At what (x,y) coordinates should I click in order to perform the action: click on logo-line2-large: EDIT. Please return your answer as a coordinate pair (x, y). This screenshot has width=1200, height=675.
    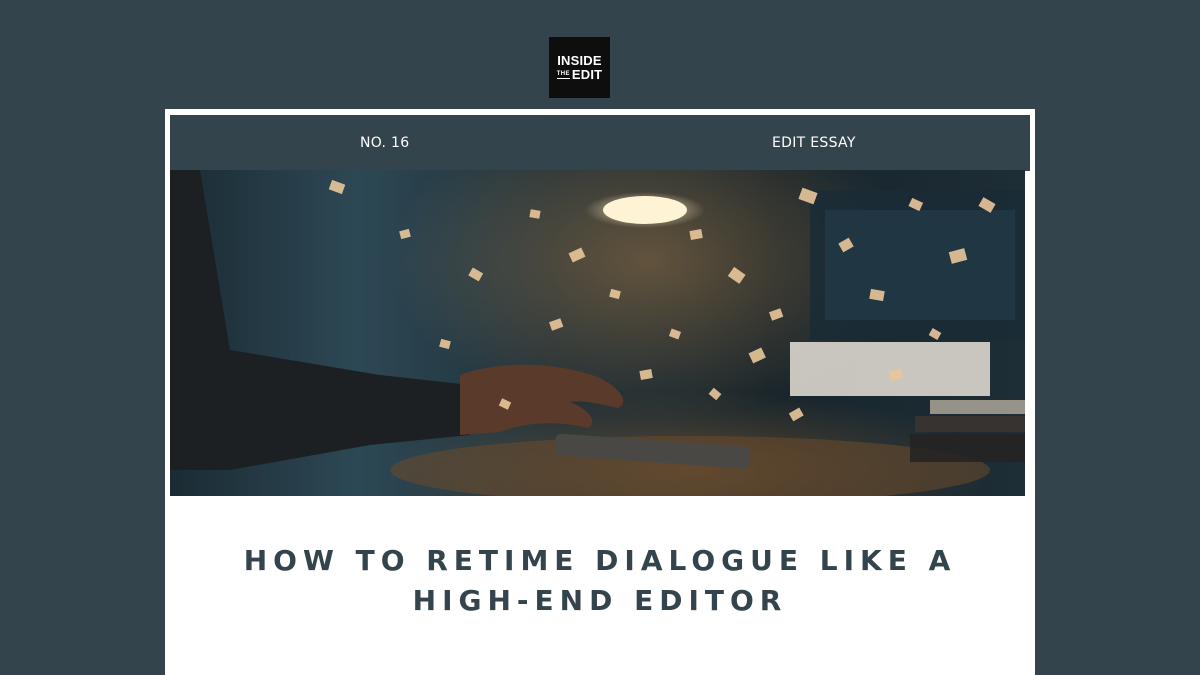
    Looking at the image, I should click on (587, 74).